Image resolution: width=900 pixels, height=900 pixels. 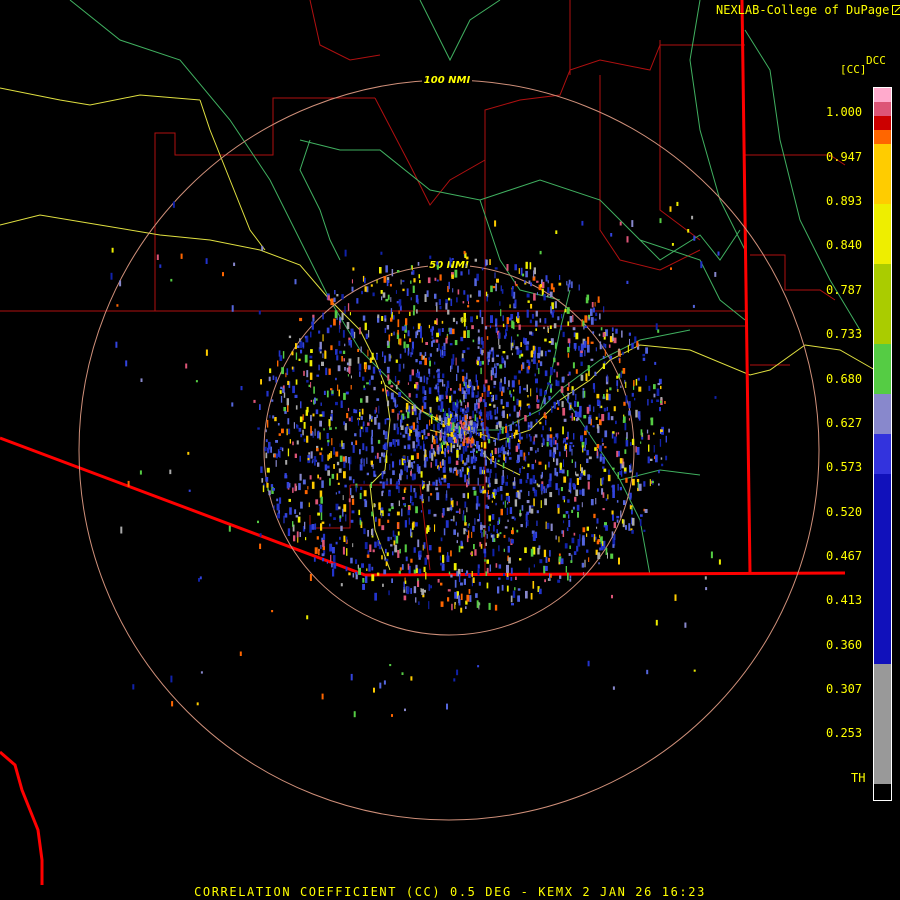 What do you see at coordinates (844, 600) in the screenshot?
I see `colorbar-label: 0.413` at bounding box center [844, 600].